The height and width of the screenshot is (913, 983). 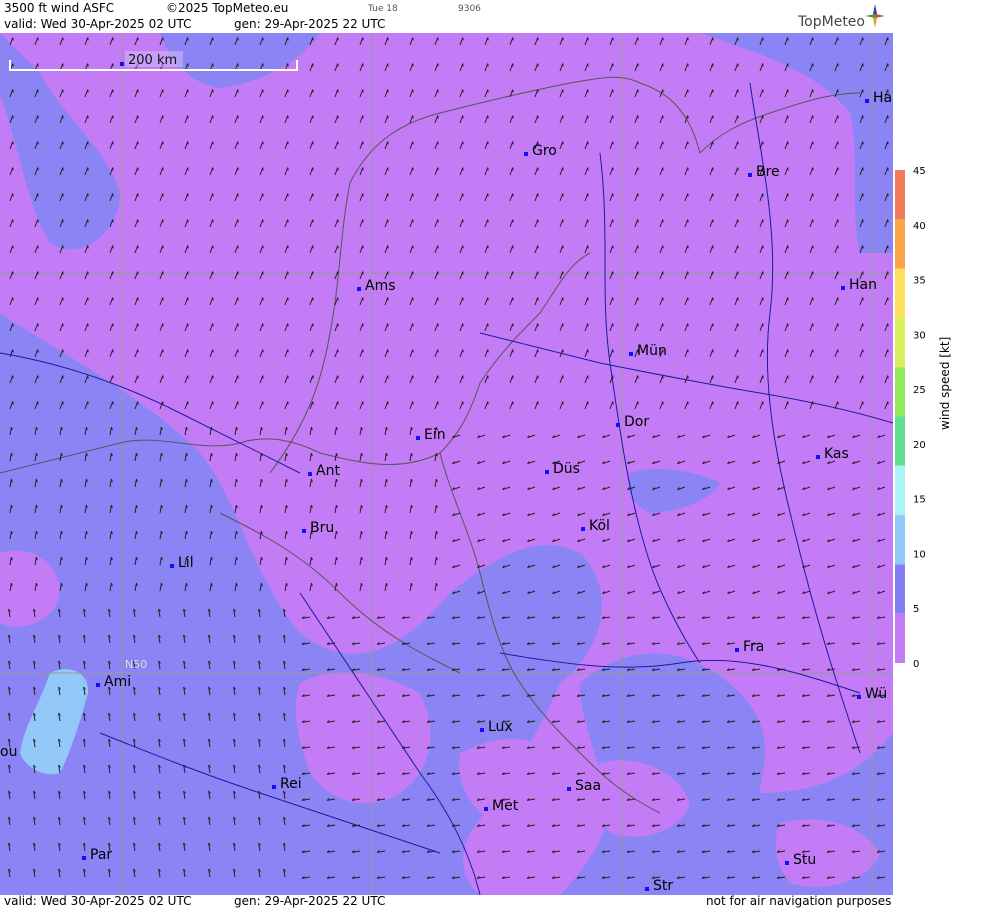 I want to click on legend-title: wind speed [kt], so click(x=945, y=383).